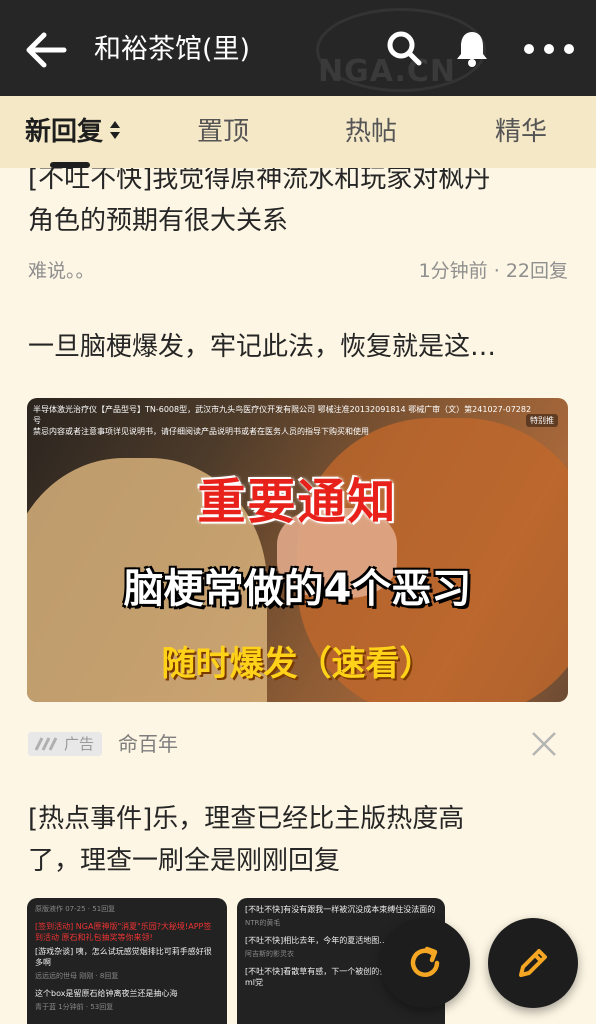 This screenshot has height=1024, width=596. What do you see at coordinates (115, 129) in the screenshot?
I see `sort-icon` at bounding box center [115, 129].